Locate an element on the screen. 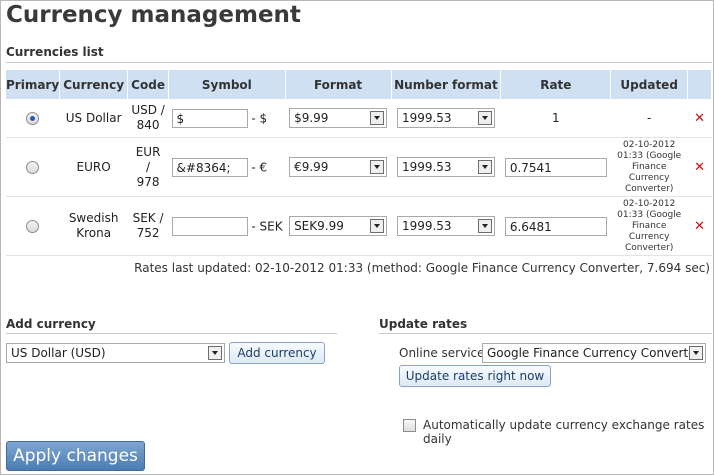 This screenshot has width=714, height=475. online-service-label: Online service: is located at coordinates (444, 353).